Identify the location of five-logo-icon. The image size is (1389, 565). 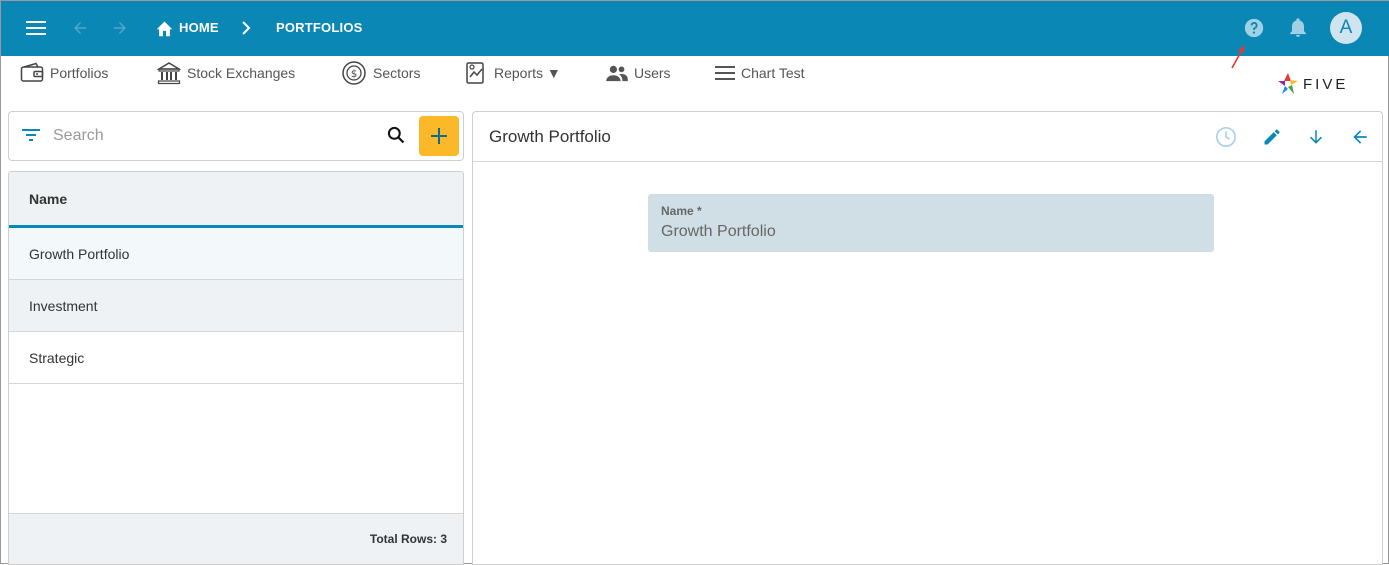
(1288, 83).